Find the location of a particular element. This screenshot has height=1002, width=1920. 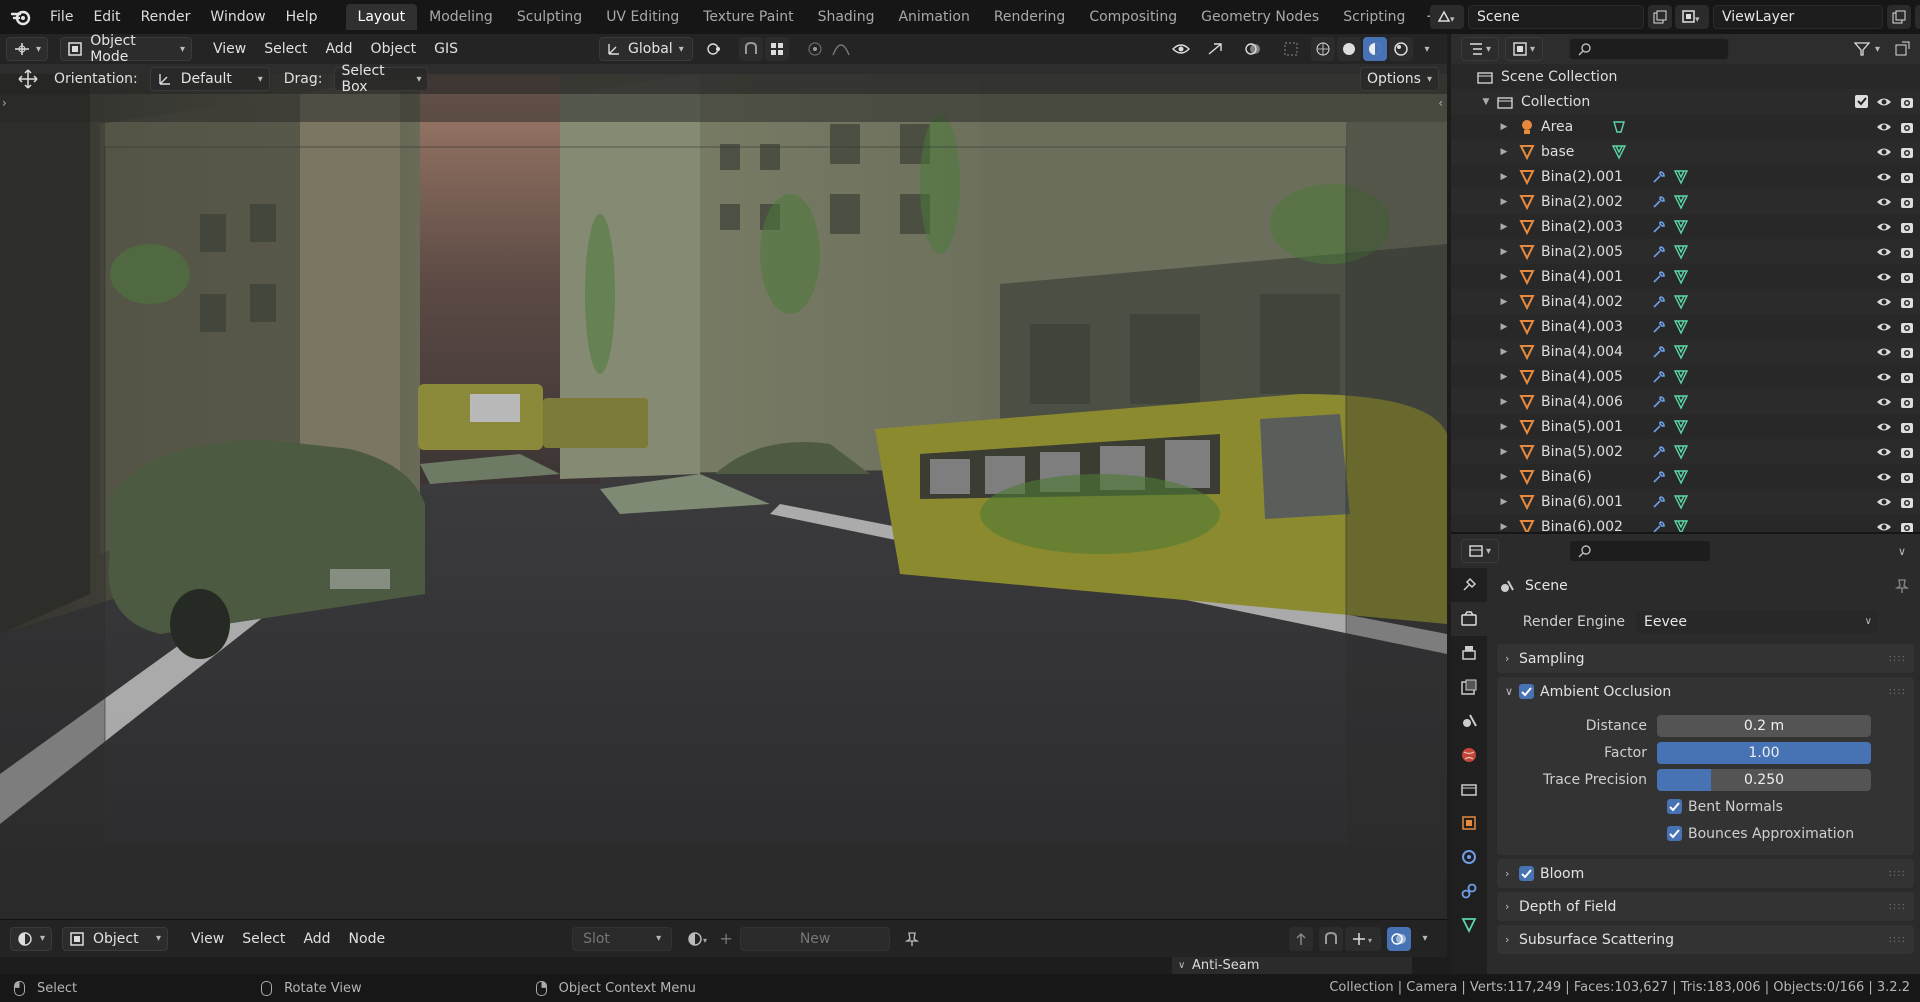

ao-panel-header: ∨ Ambient Occlusion :::: is located at coordinates (1705, 691).